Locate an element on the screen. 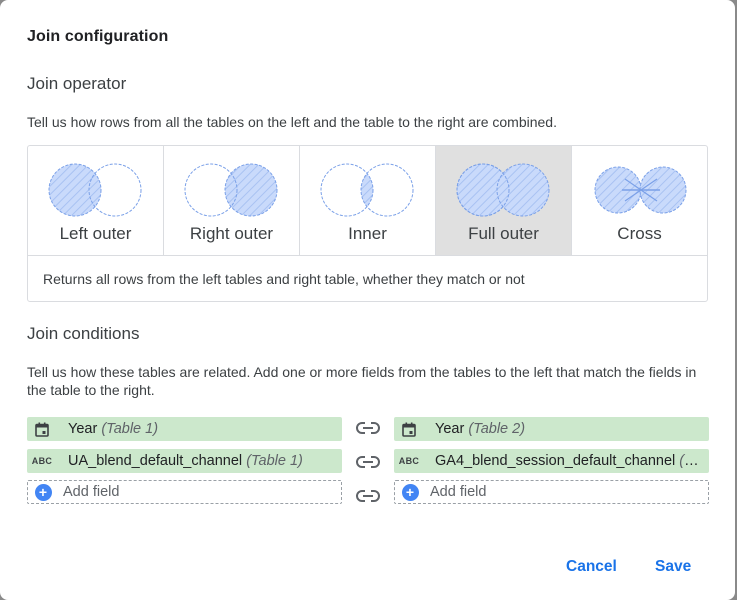 This screenshot has height=600, width=737. right-add-field-button: + Add field is located at coordinates (551, 492).